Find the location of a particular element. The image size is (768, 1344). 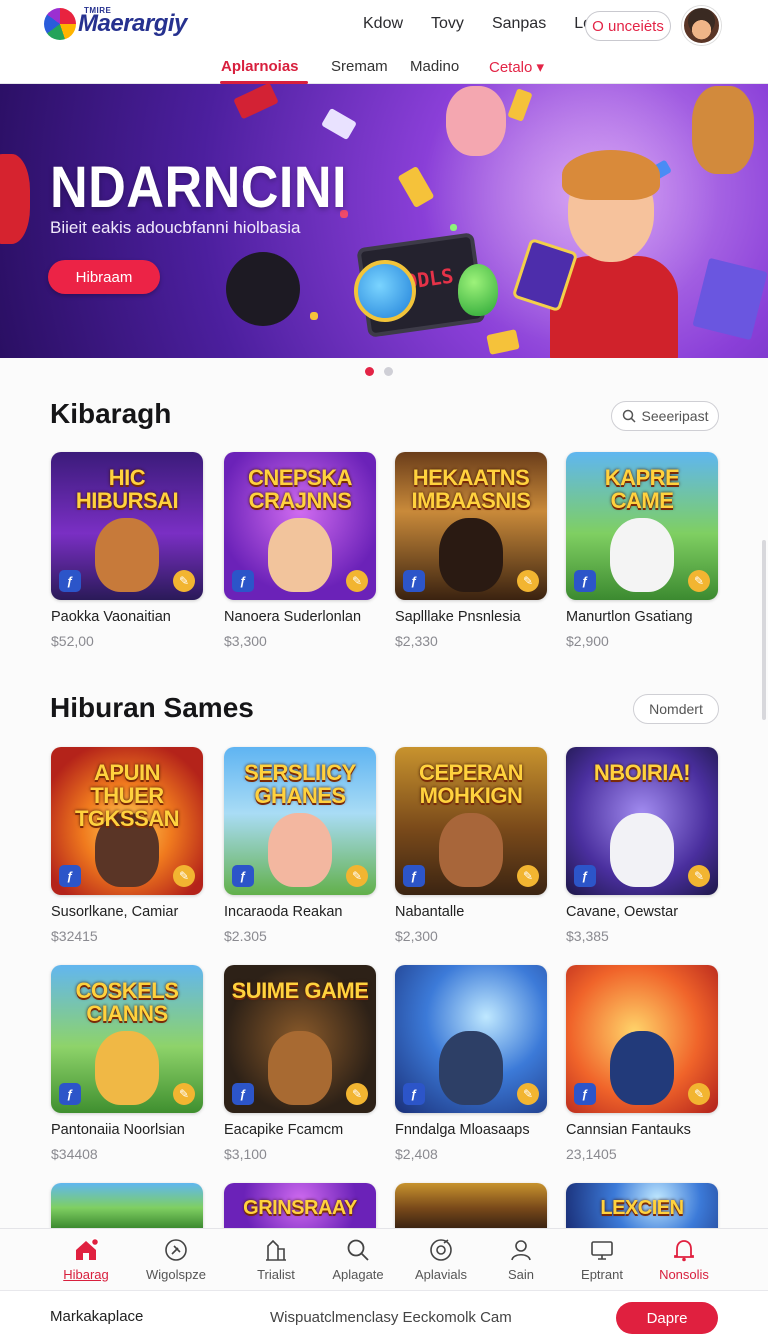

bottom-nav-item: Trialist is located at coordinates (276, 1259).